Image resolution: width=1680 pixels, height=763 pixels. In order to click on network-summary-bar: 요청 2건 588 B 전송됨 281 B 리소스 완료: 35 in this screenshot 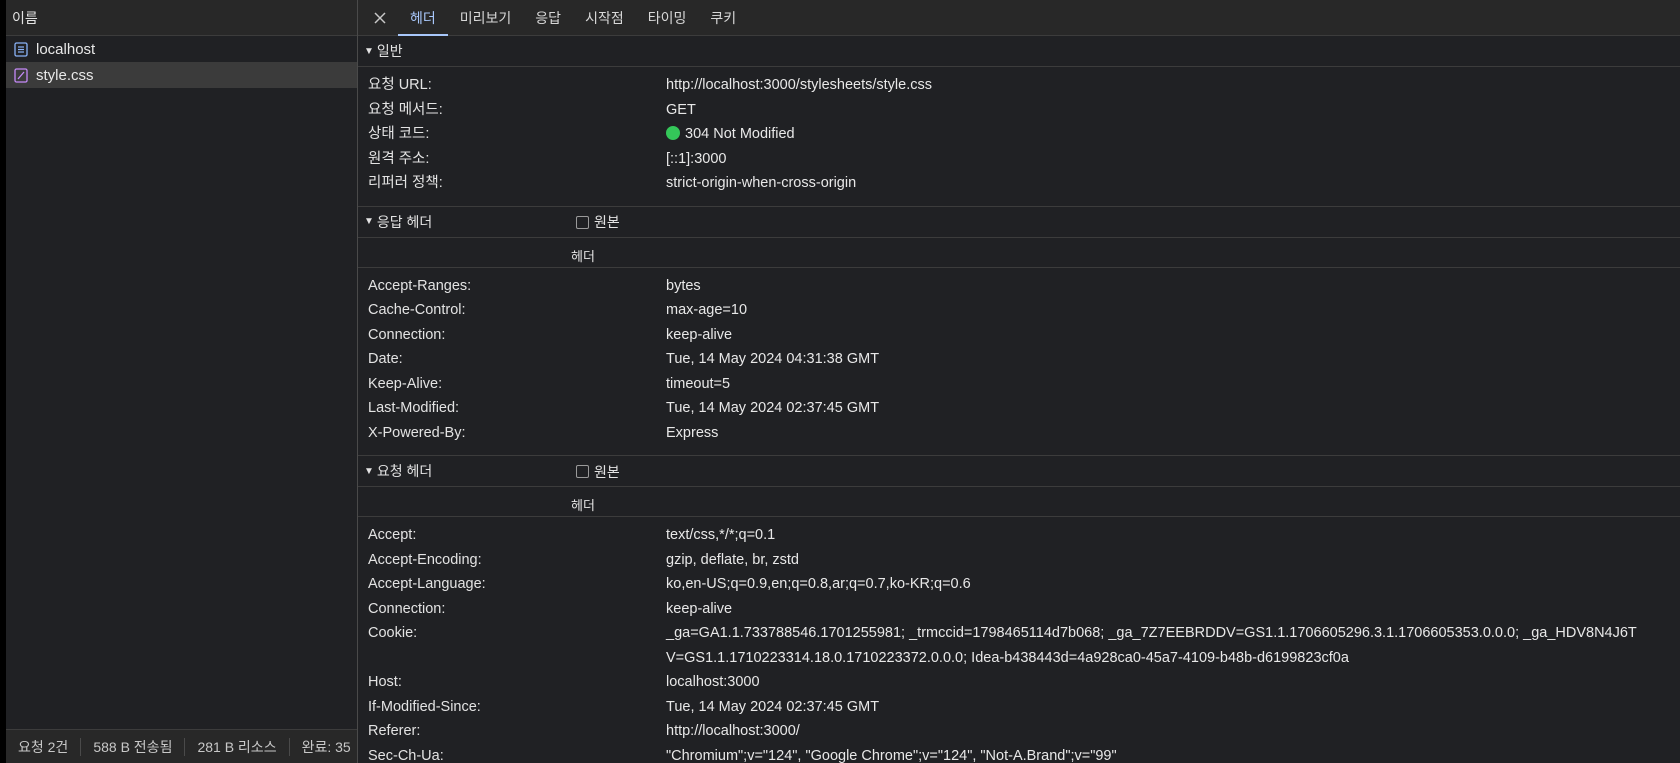, I will do `click(181, 746)`.